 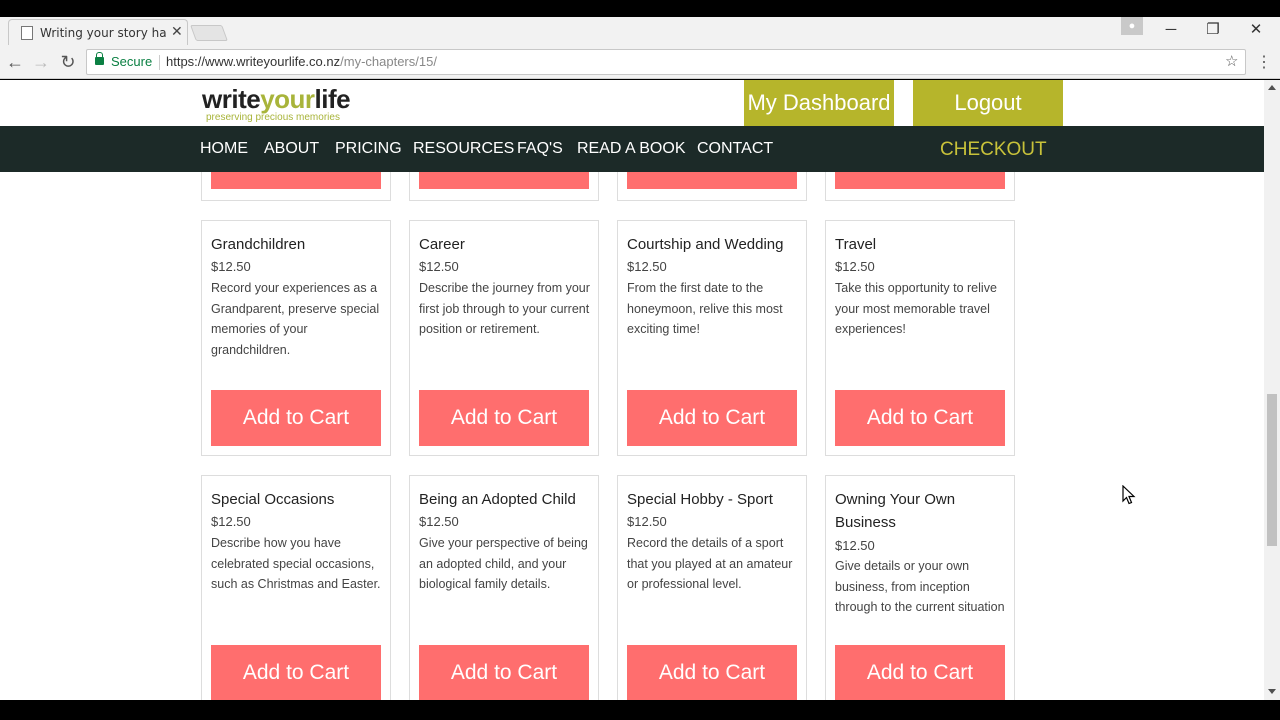 What do you see at coordinates (68, 62) in the screenshot?
I see `reload-icon: ↻` at bounding box center [68, 62].